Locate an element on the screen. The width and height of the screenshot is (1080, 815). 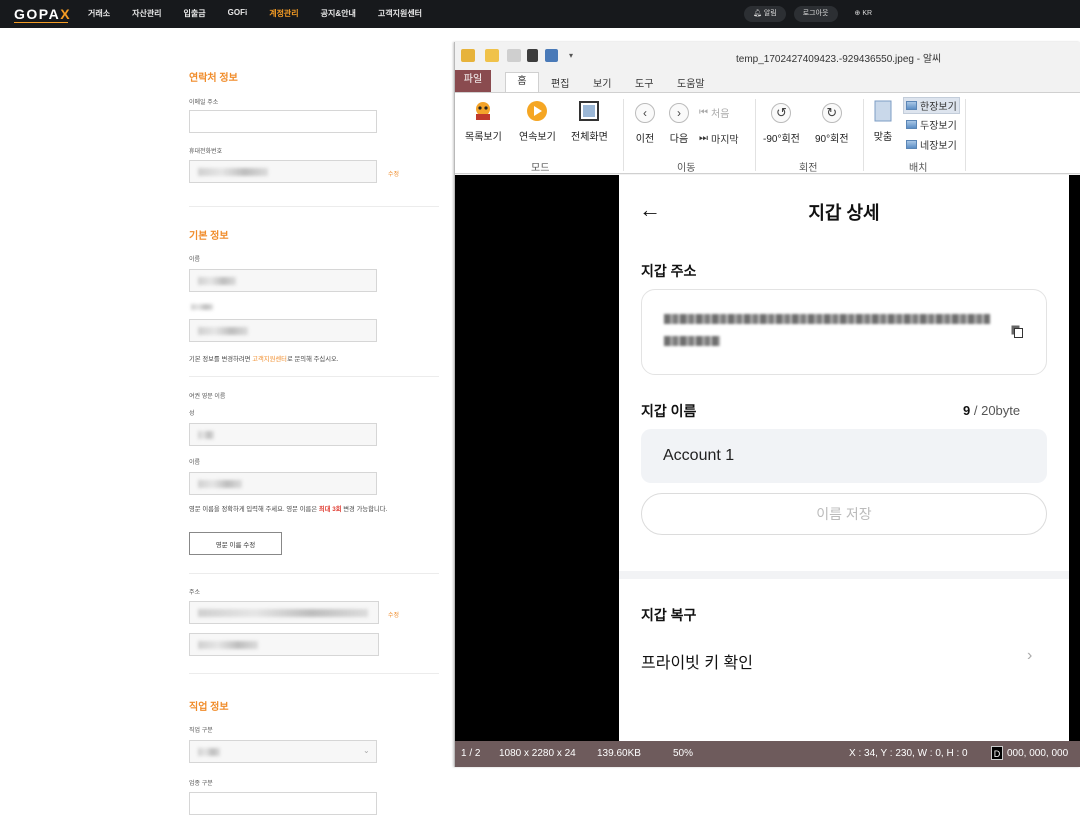
previous-label: 이전 is located at coordinates (645, 139).